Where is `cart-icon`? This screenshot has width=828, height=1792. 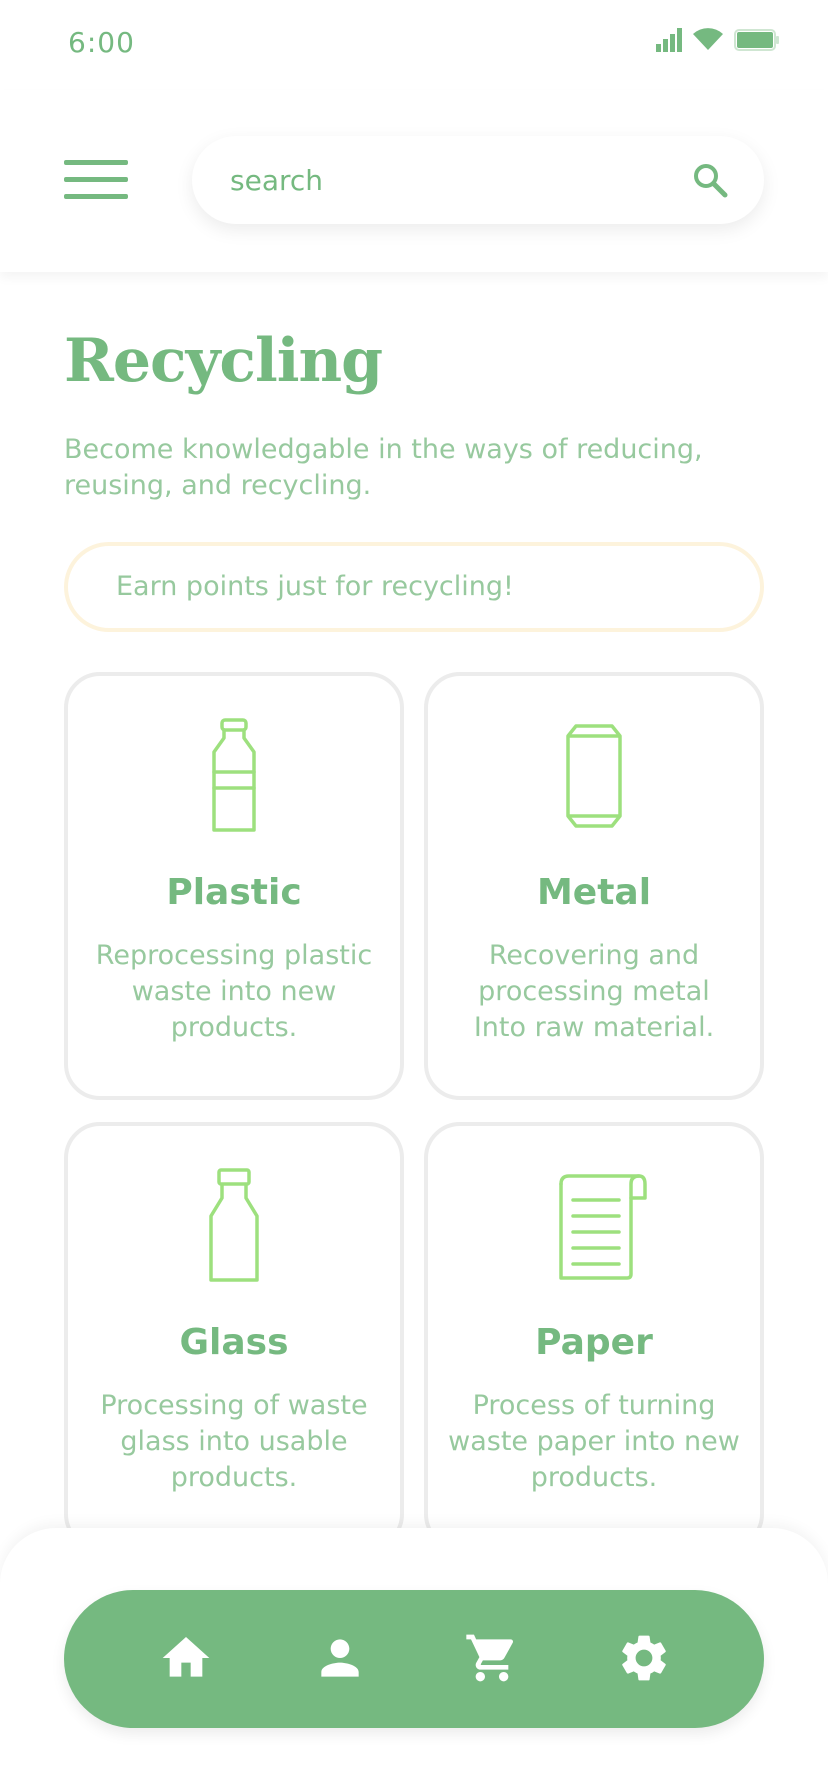
cart-icon is located at coordinates (490, 1658).